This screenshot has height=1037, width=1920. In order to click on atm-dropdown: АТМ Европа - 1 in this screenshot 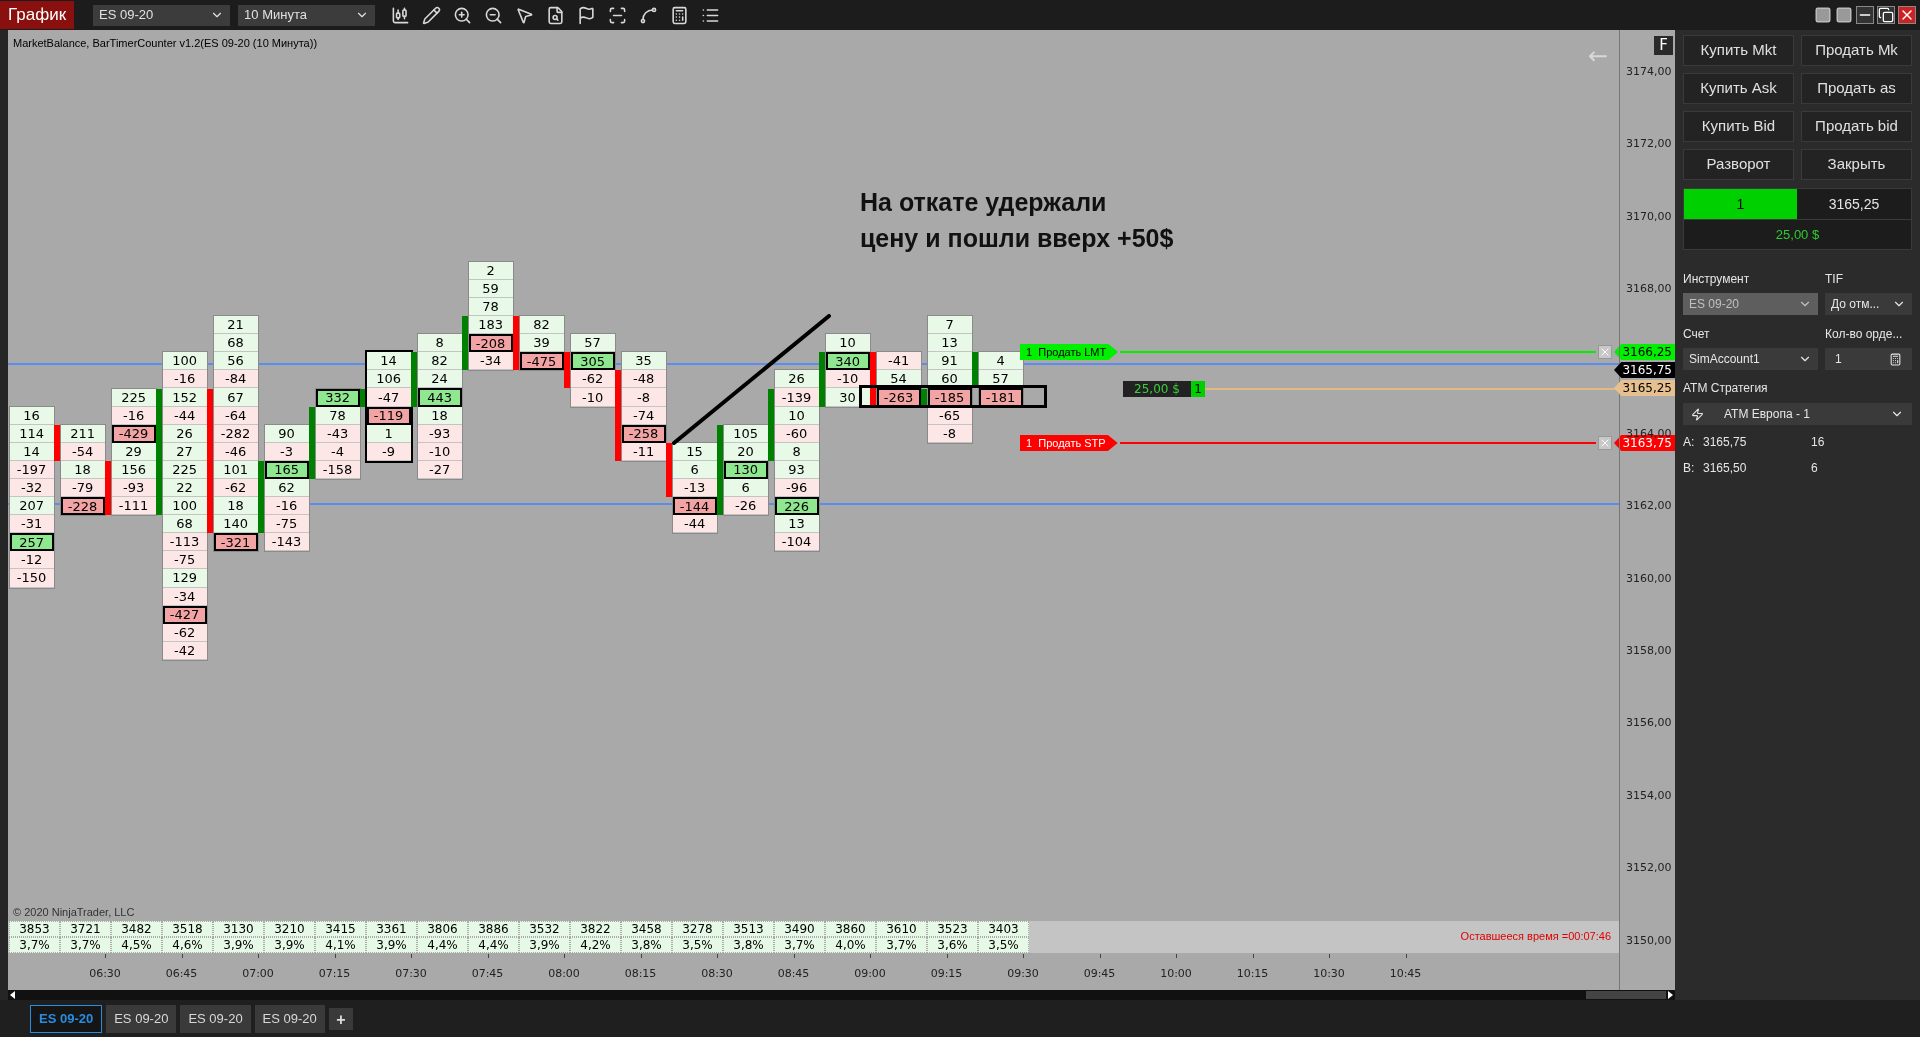, I will do `click(1797, 414)`.